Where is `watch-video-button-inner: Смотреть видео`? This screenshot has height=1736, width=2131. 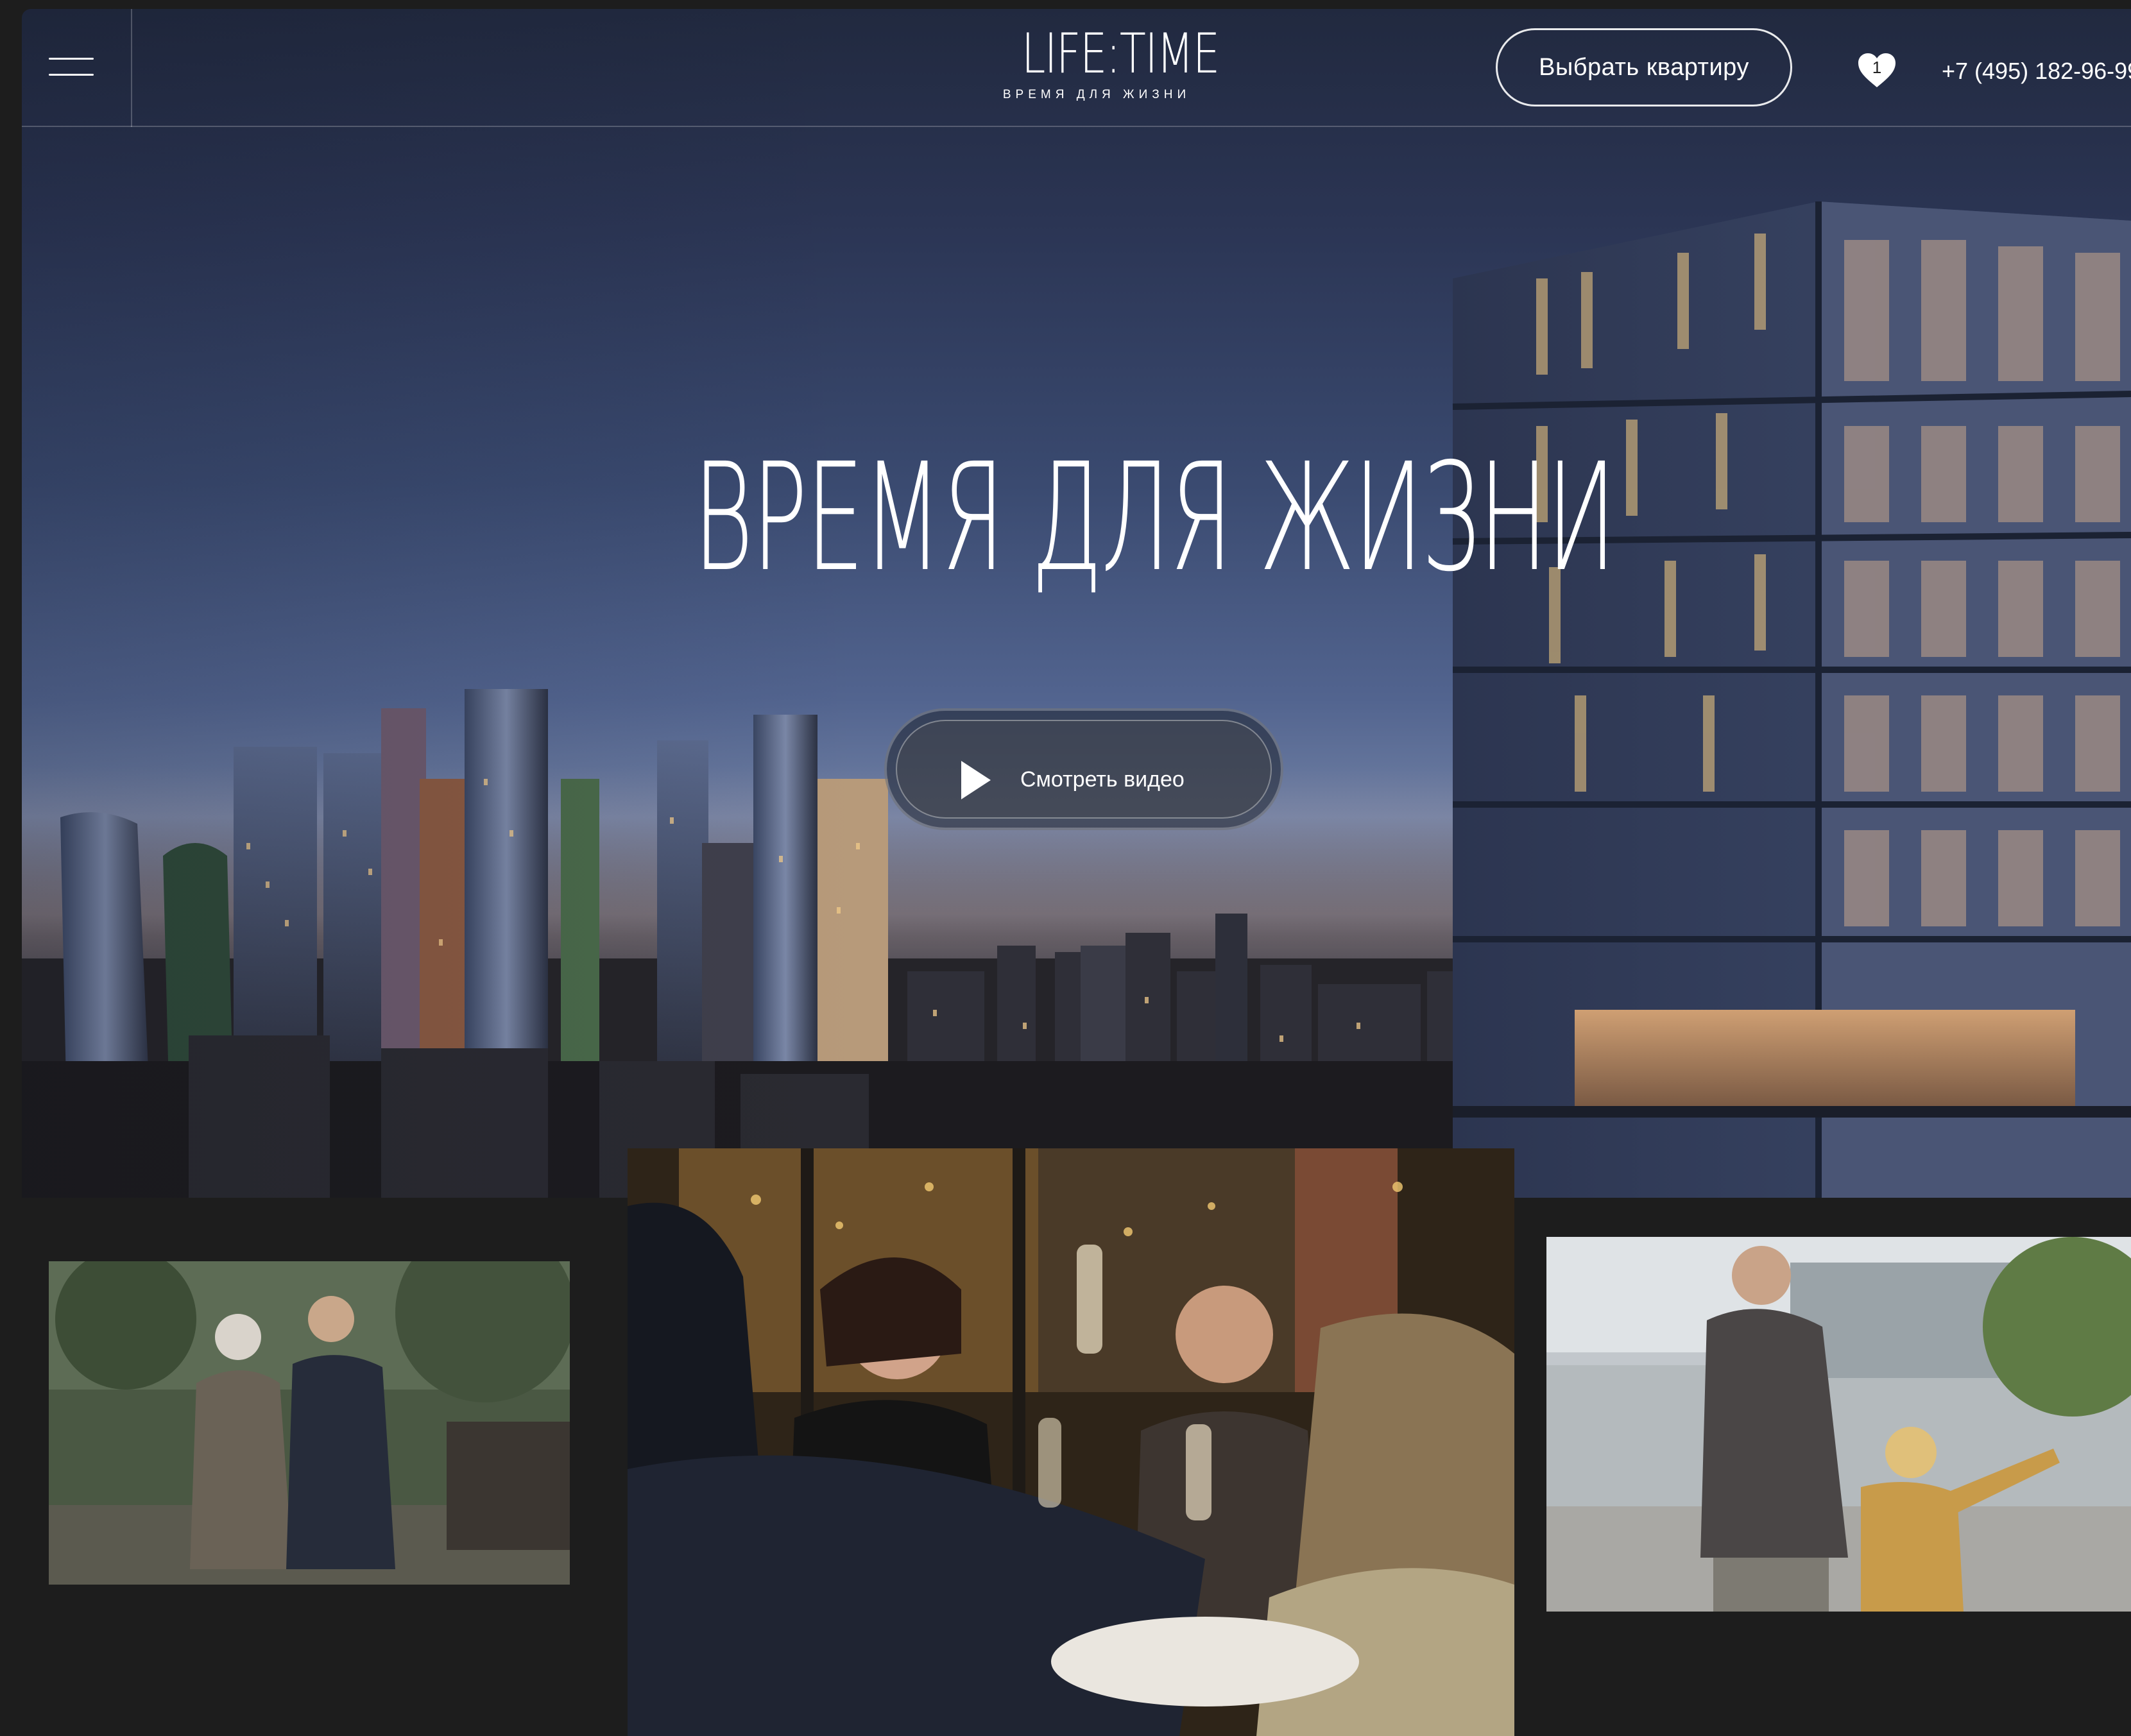
watch-video-button-inner: Смотреть видео is located at coordinates (1084, 769).